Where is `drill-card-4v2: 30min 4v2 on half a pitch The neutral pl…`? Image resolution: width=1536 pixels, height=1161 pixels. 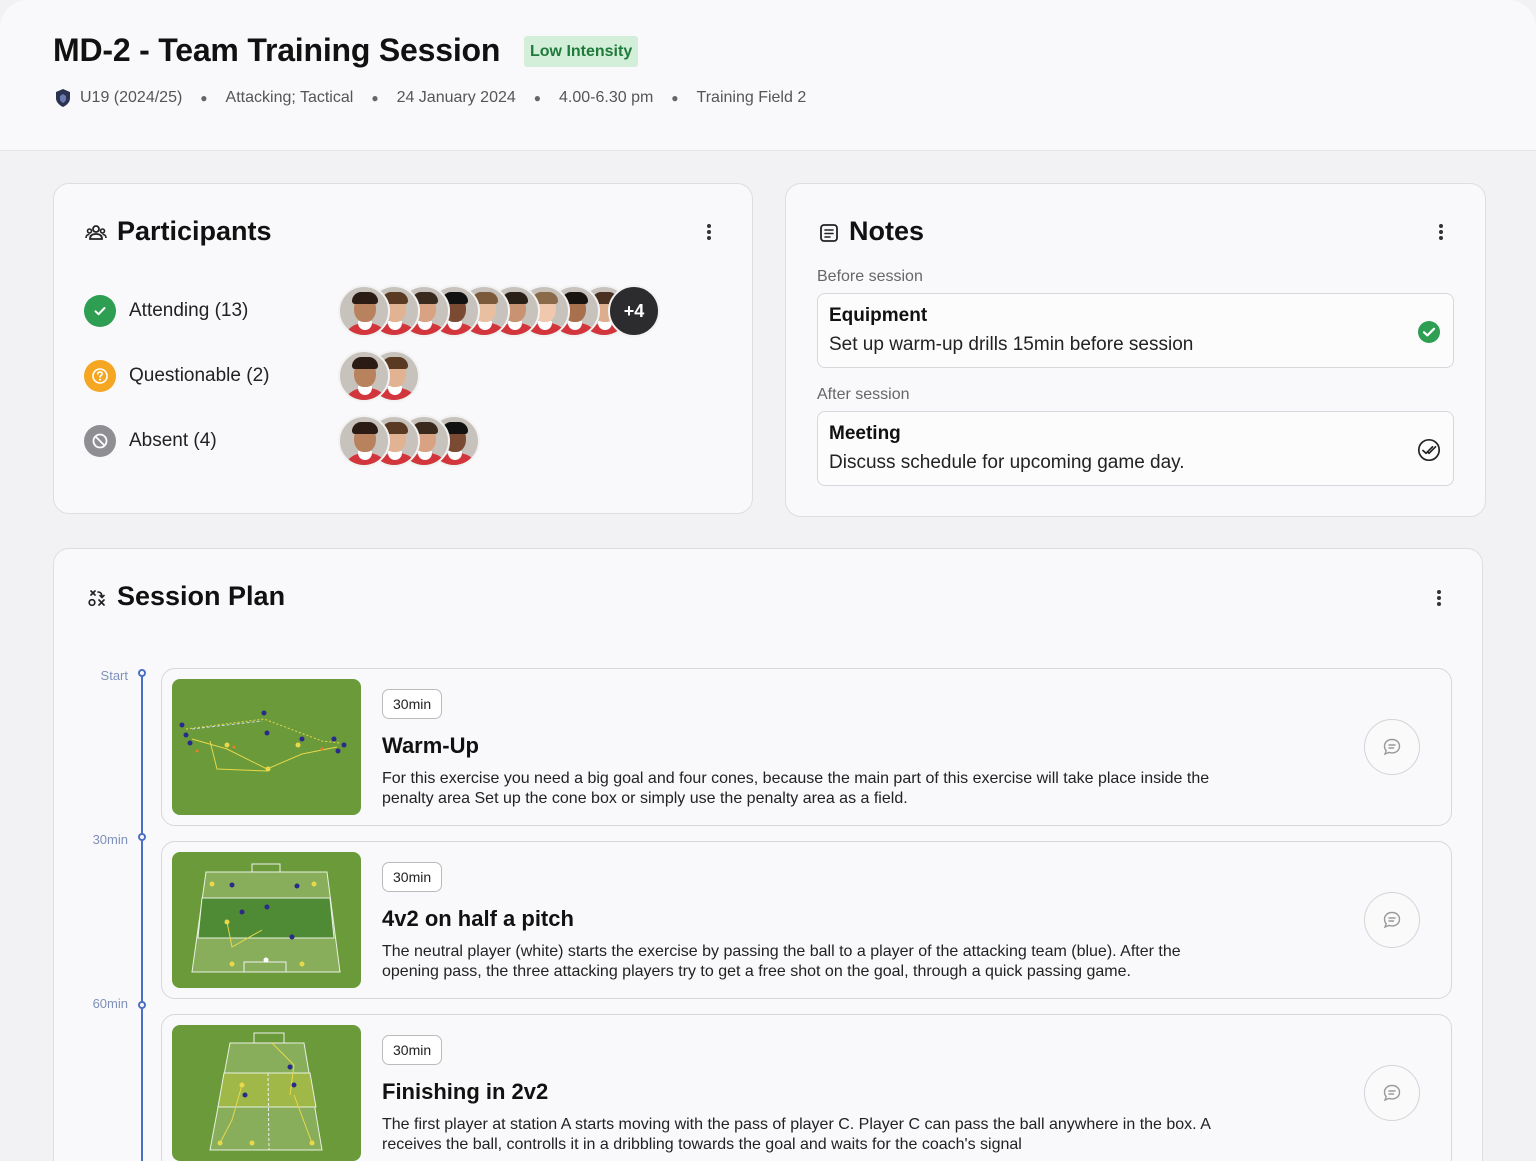 drill-card-4v2: 30min 4v2 on half a pitch The neutral pl… is located at coordinates (806, 920).